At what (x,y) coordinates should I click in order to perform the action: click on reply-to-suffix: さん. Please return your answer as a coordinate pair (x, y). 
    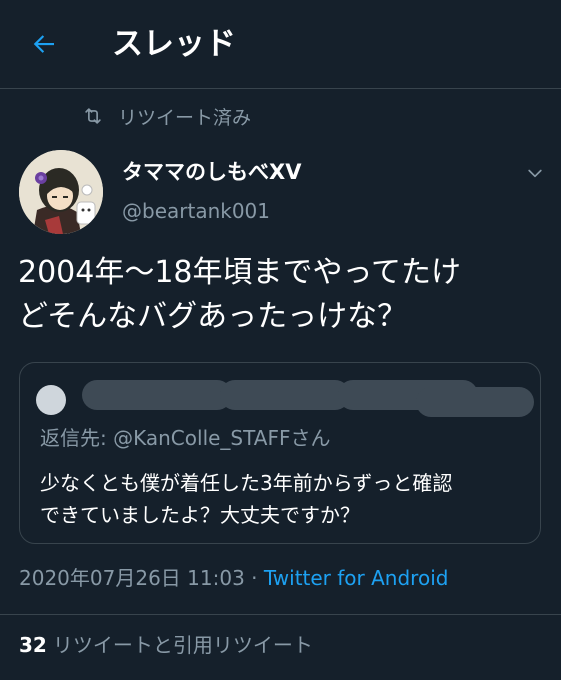
    Looking at the image, I should click on (310, 438).